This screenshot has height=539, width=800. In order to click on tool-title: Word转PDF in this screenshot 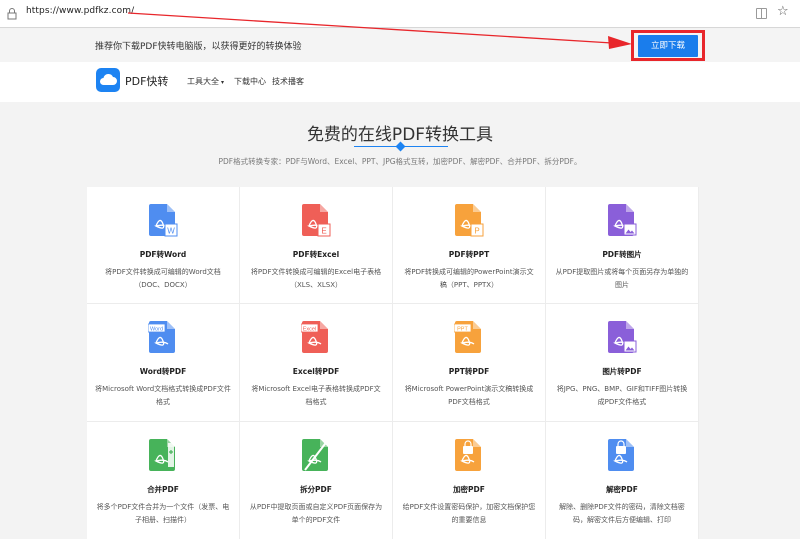, I will do `click(163, 371)`.